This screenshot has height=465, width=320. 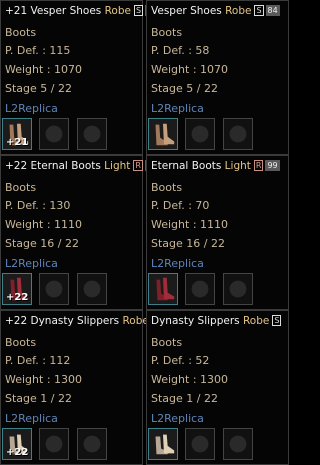 What do you see at coordinates (38, 360) in the screenshot?
I see `pdef-stat: P. Def. : 112` at bounding box center [38, 360].